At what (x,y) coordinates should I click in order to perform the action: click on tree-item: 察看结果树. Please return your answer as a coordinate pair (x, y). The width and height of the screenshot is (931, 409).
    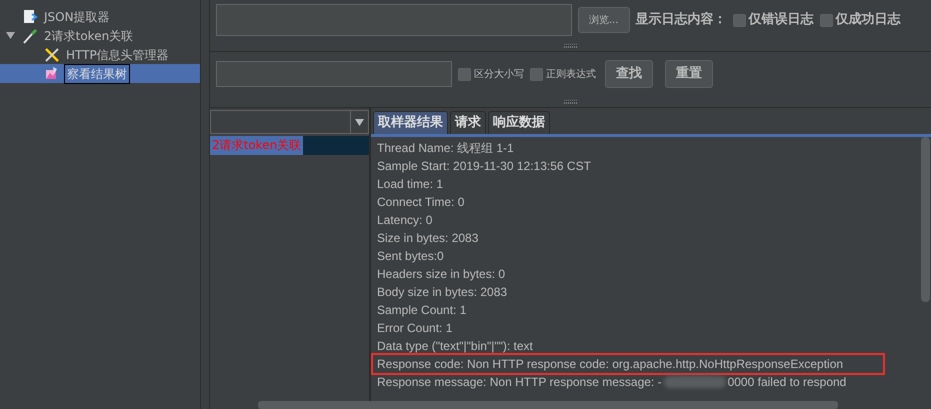
    Looking at the image, I should click on (97, 74).